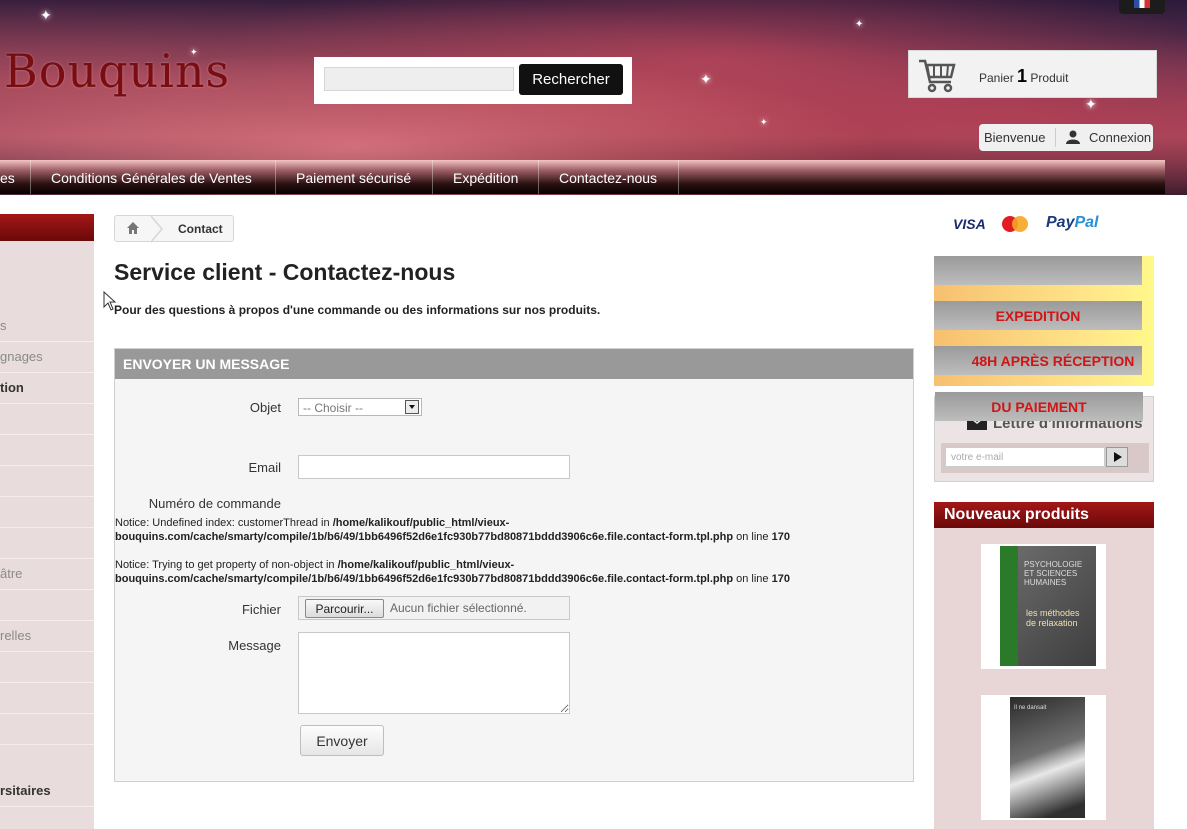 The width and height of the screenshot is (1187, 829). Describe the element at coordinates (155, 229) in the screenshot. I see `breadcrumb-separator-inner` at that location.